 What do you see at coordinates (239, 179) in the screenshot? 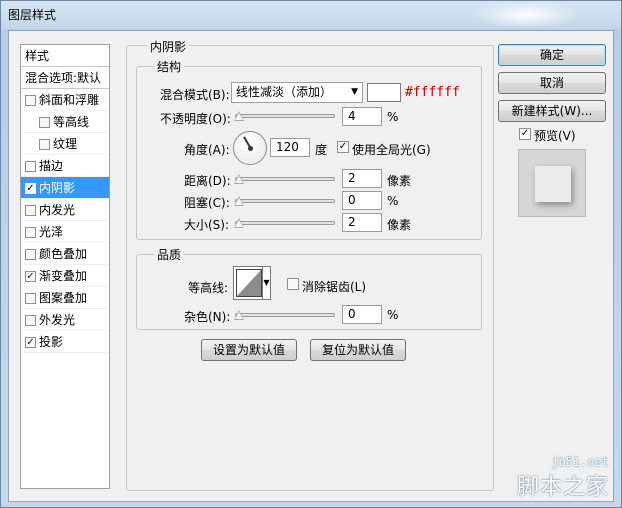
I see `distance-slider-thumb` at bounding box center [239, 179].